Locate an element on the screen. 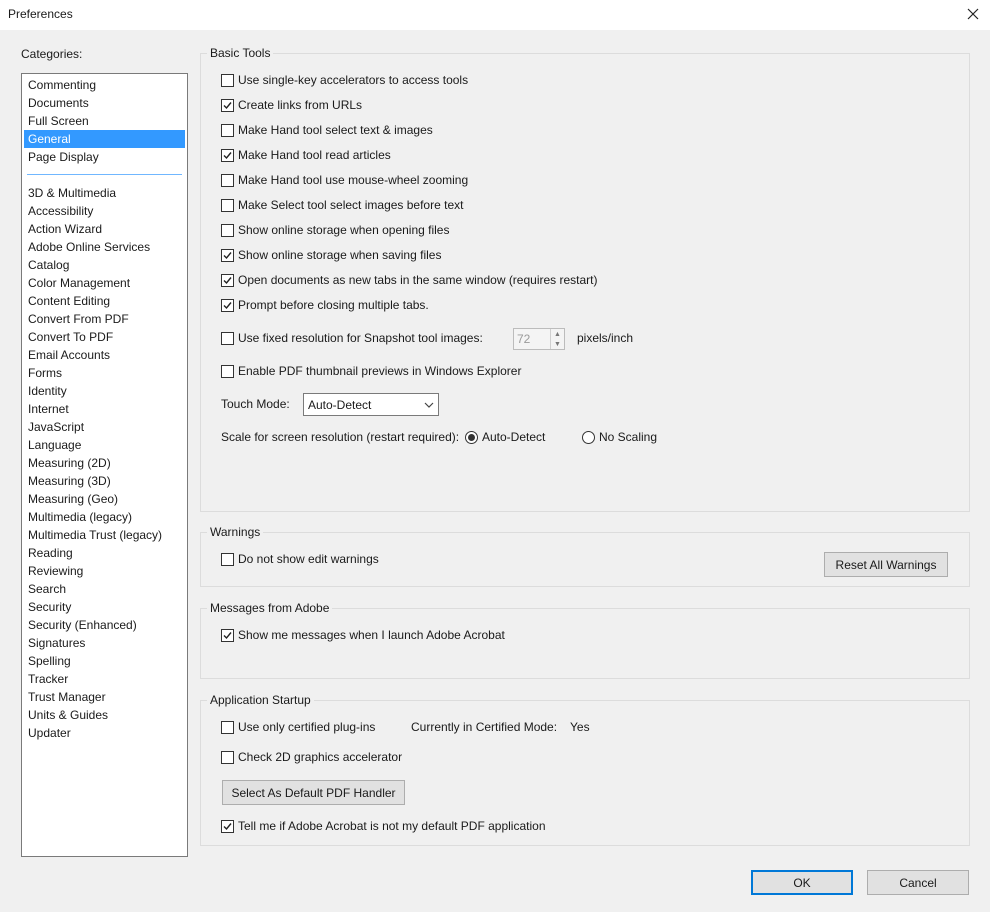  touch-mode-select: Auto-Detect is located at coordinates (371, 404).